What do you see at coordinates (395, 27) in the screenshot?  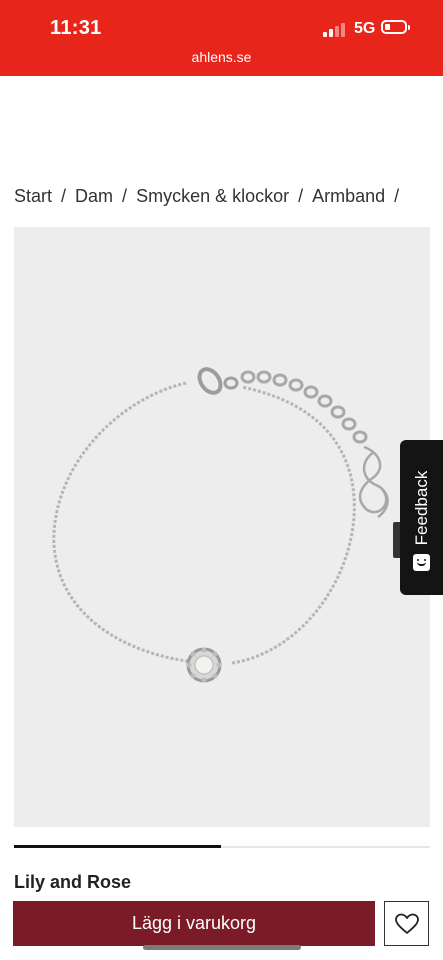 I see `battery-icon` at bounding box center [395, 27].